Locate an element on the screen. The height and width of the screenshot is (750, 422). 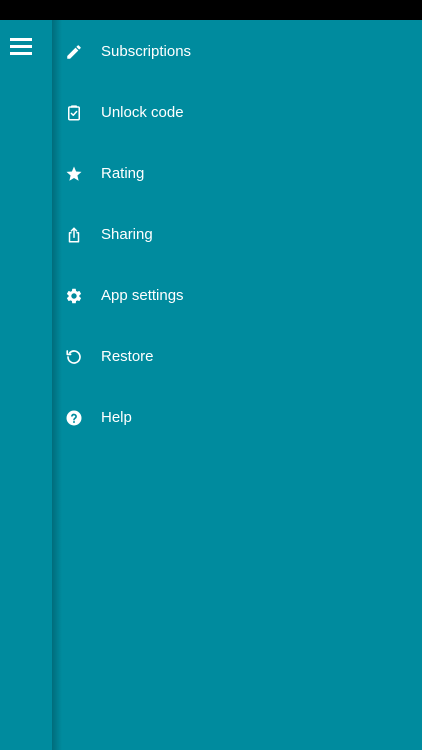
side-rail is located at coordinates (31, 385).